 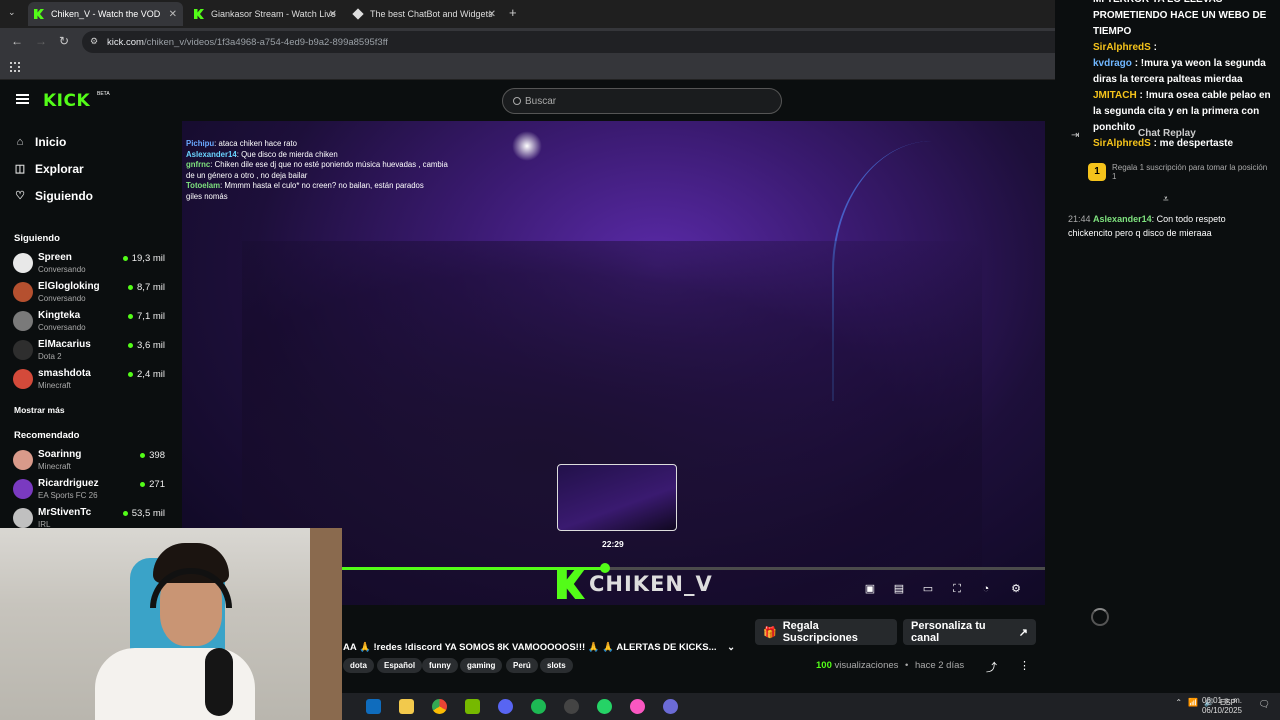 What do you see at coordinates (66, 101) in the screenshot?
I see `kick-logo: KICK` at bounding box center [66, 101].